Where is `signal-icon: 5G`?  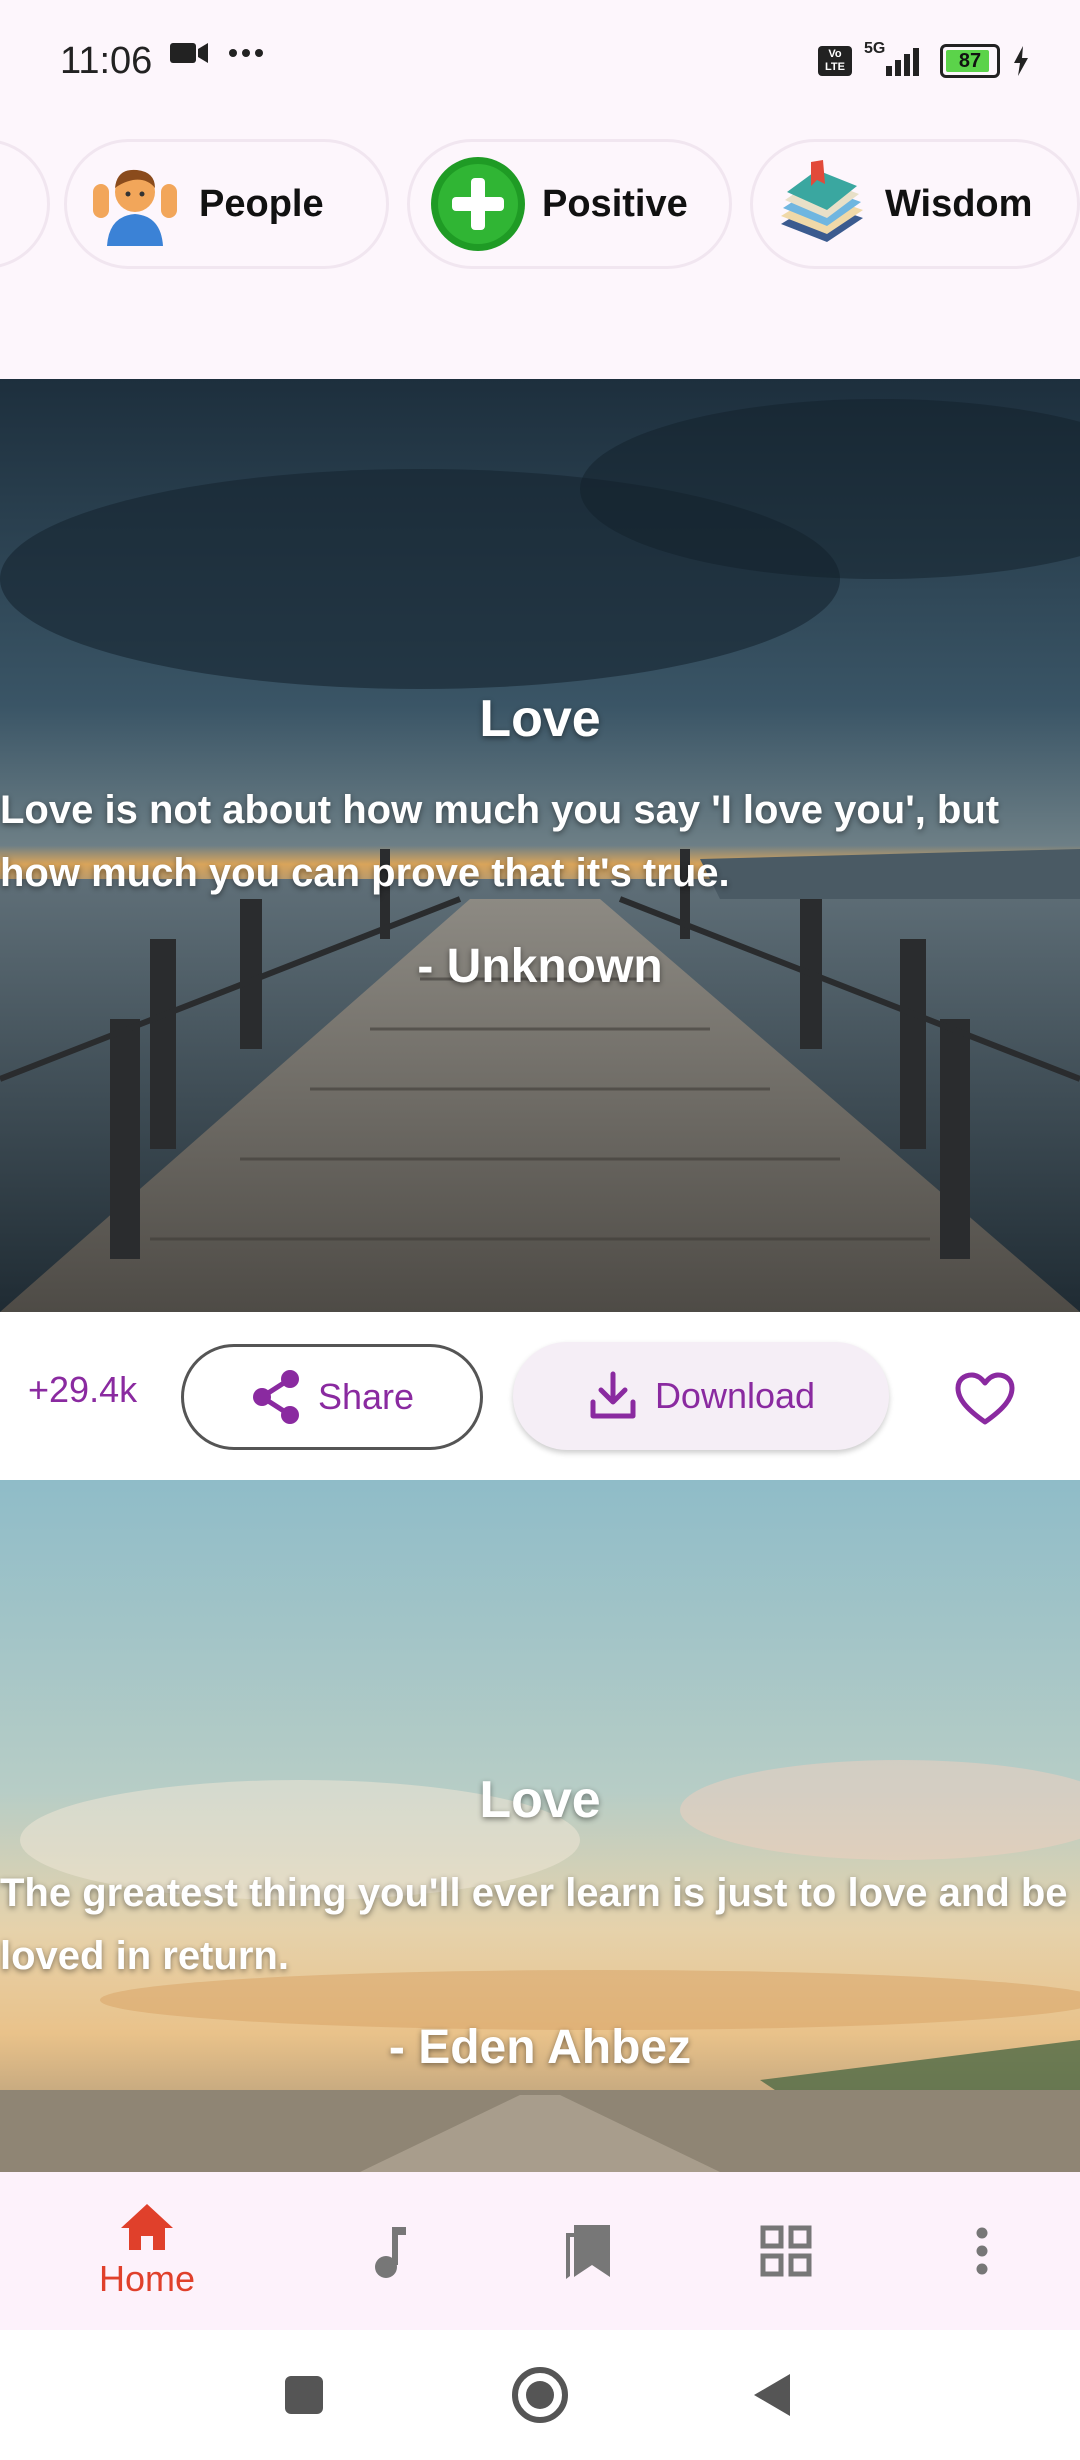
signal-icon: 5G is located at coordinates (896, 59).